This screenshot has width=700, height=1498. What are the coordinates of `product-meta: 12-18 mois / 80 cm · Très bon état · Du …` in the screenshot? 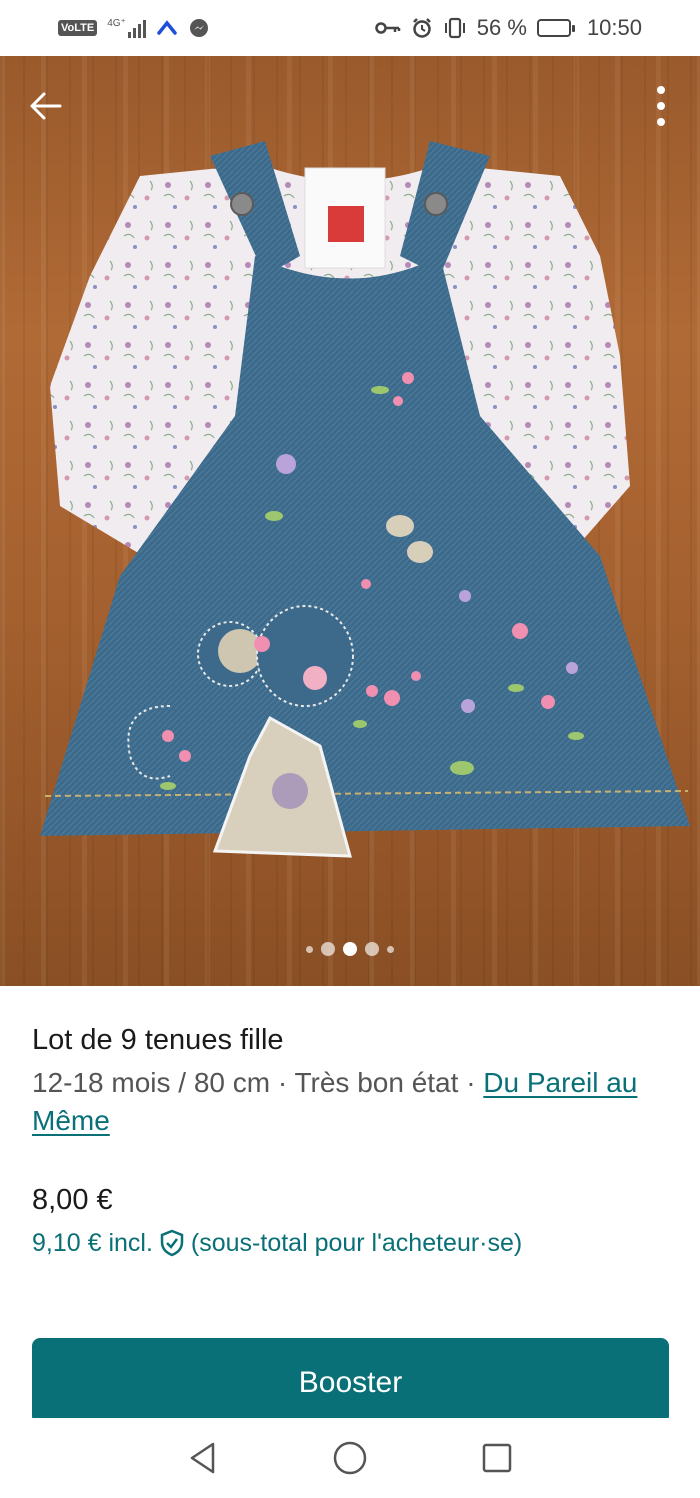 It's located at (350, 1102).